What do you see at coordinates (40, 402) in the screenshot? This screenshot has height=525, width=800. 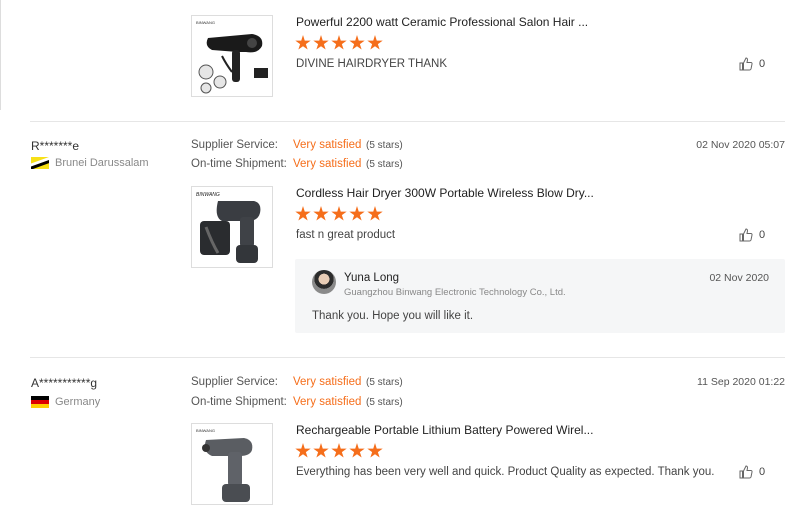 I see `germany-flag-icon` at bounding box center [40, 402].